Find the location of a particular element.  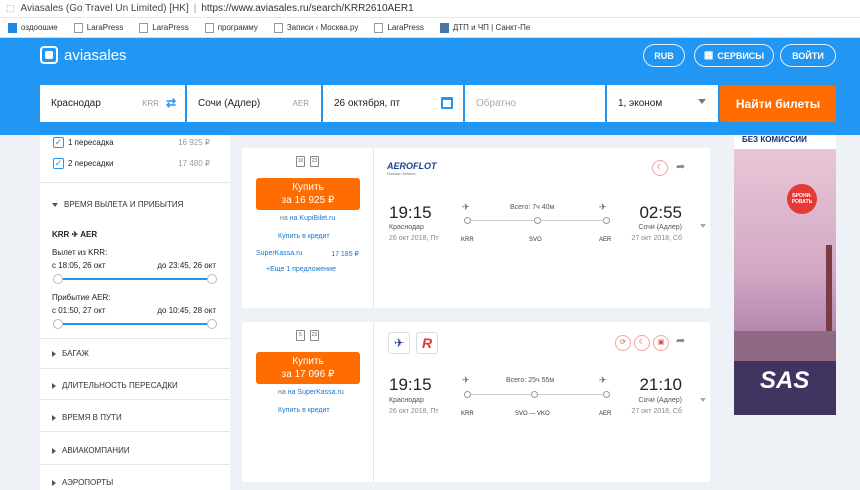

bookmark-item: программу is located at coordinates (231, 27).